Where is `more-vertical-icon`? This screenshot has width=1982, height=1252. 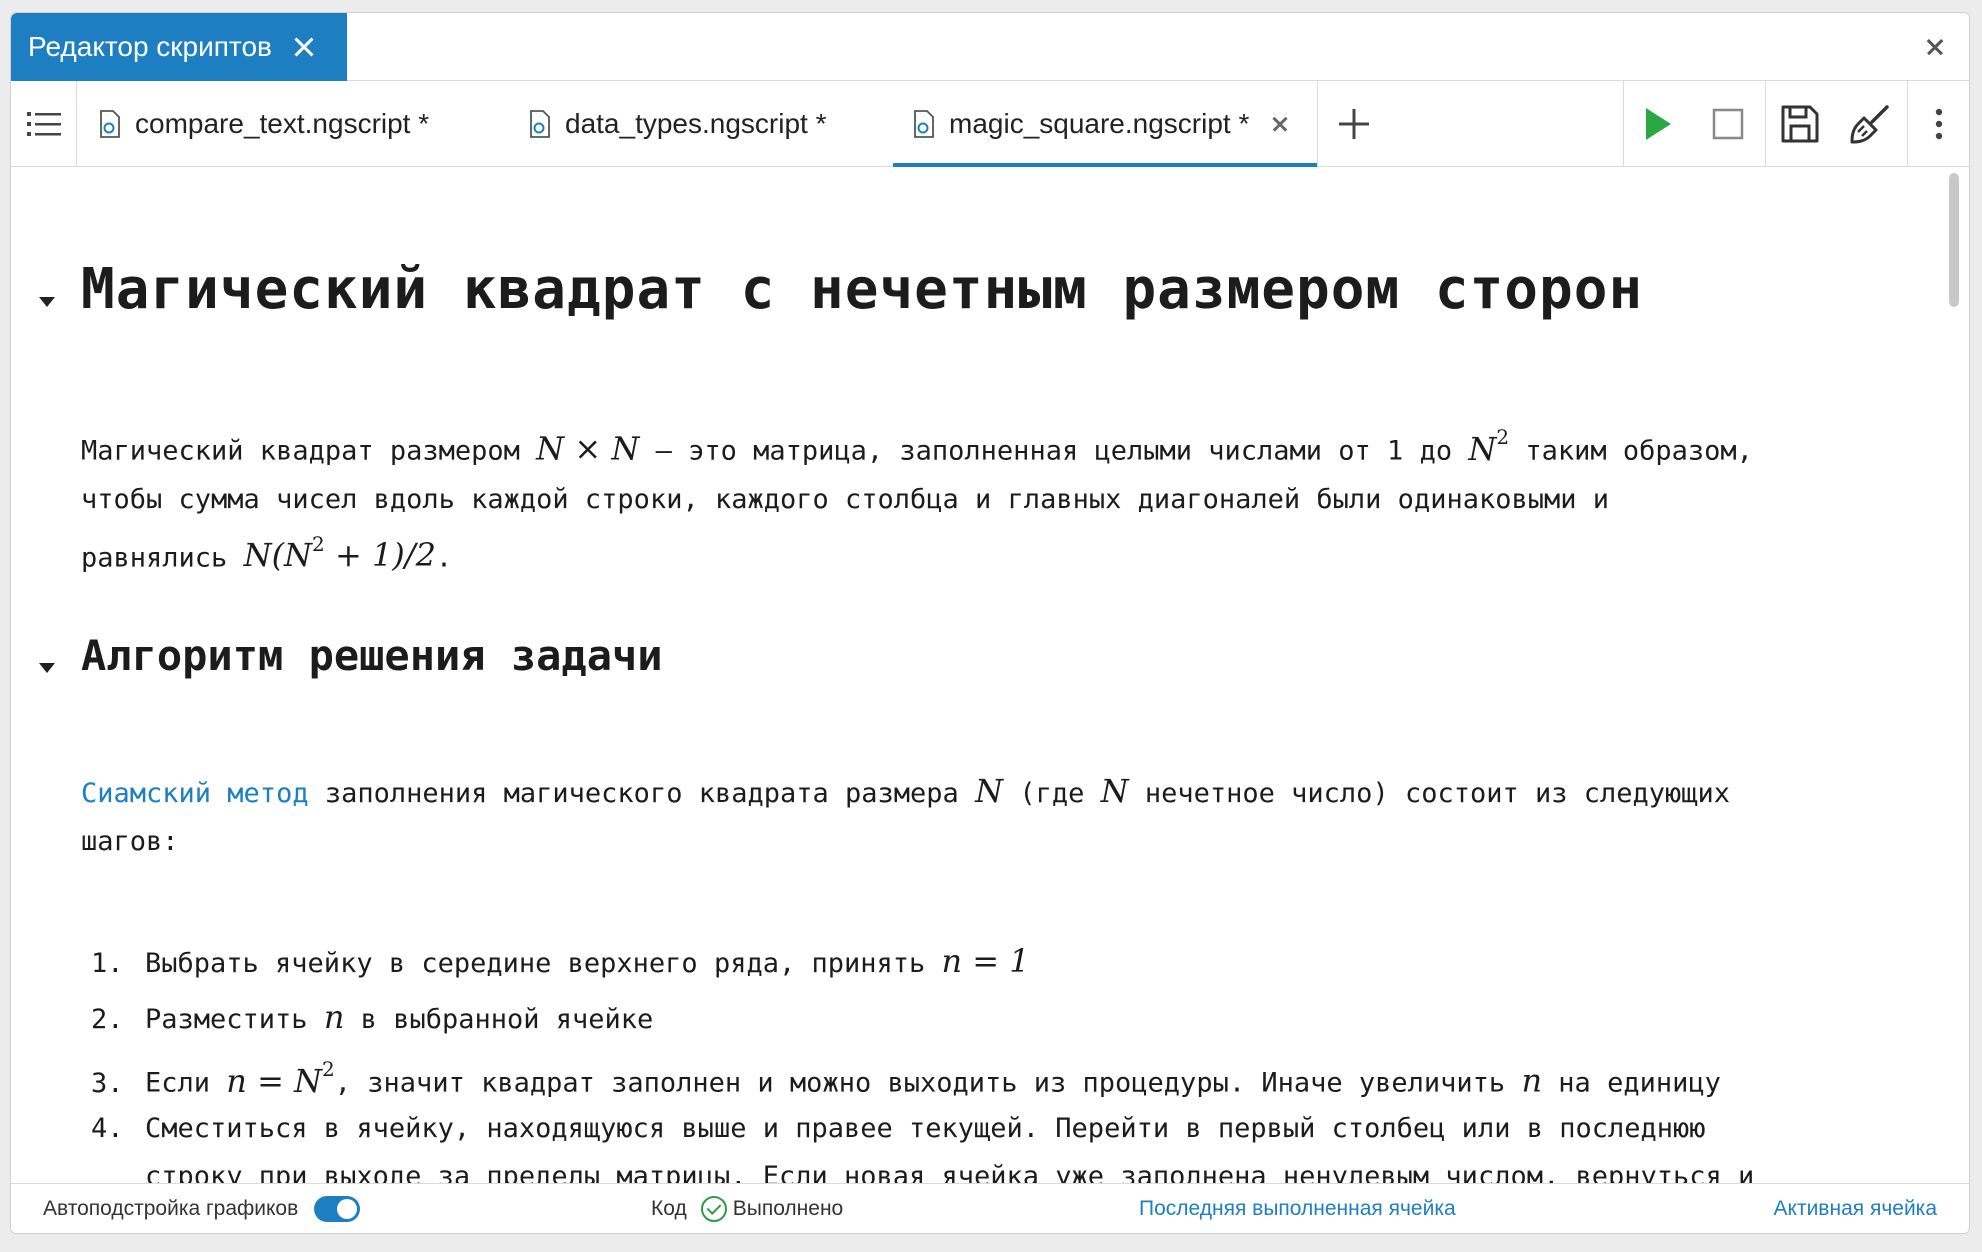 more-vertical-icon is located at coordinates (1939, 124).